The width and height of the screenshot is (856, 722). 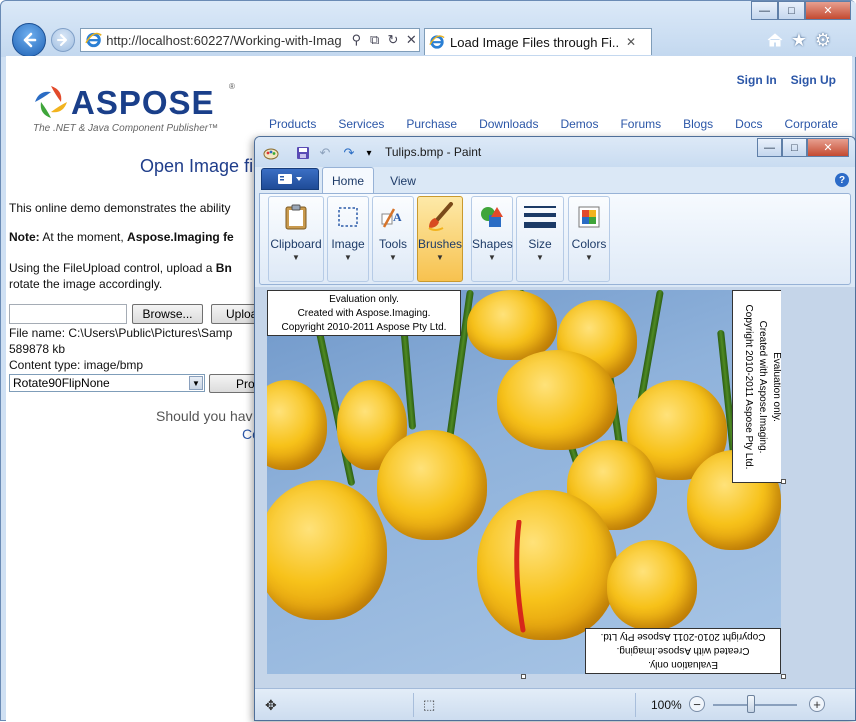 I want to click on back-button, so click(x=29, y=40).